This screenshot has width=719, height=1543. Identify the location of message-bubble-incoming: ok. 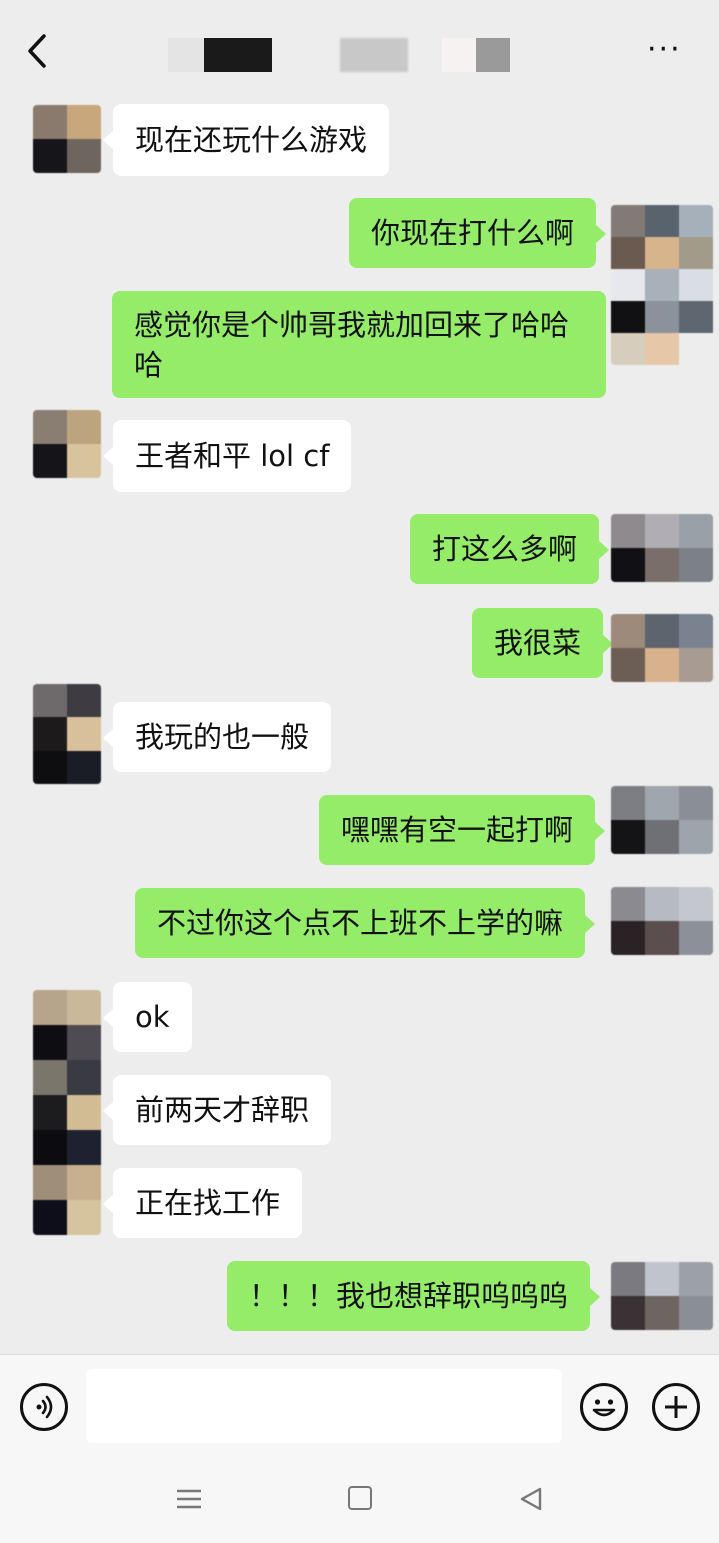
(147, 1017).